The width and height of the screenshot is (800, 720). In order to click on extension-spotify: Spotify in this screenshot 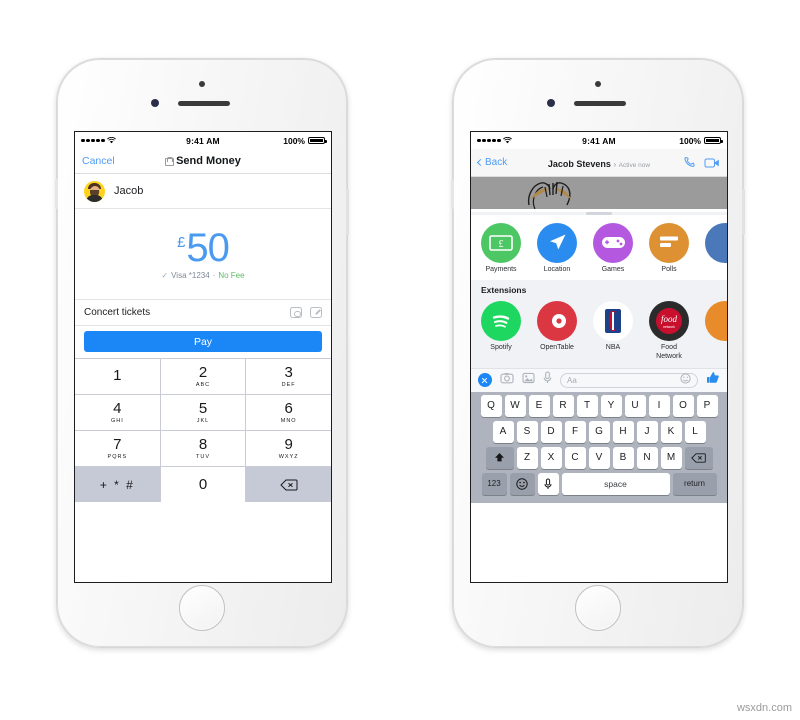, I will do `click(501, 331)`.